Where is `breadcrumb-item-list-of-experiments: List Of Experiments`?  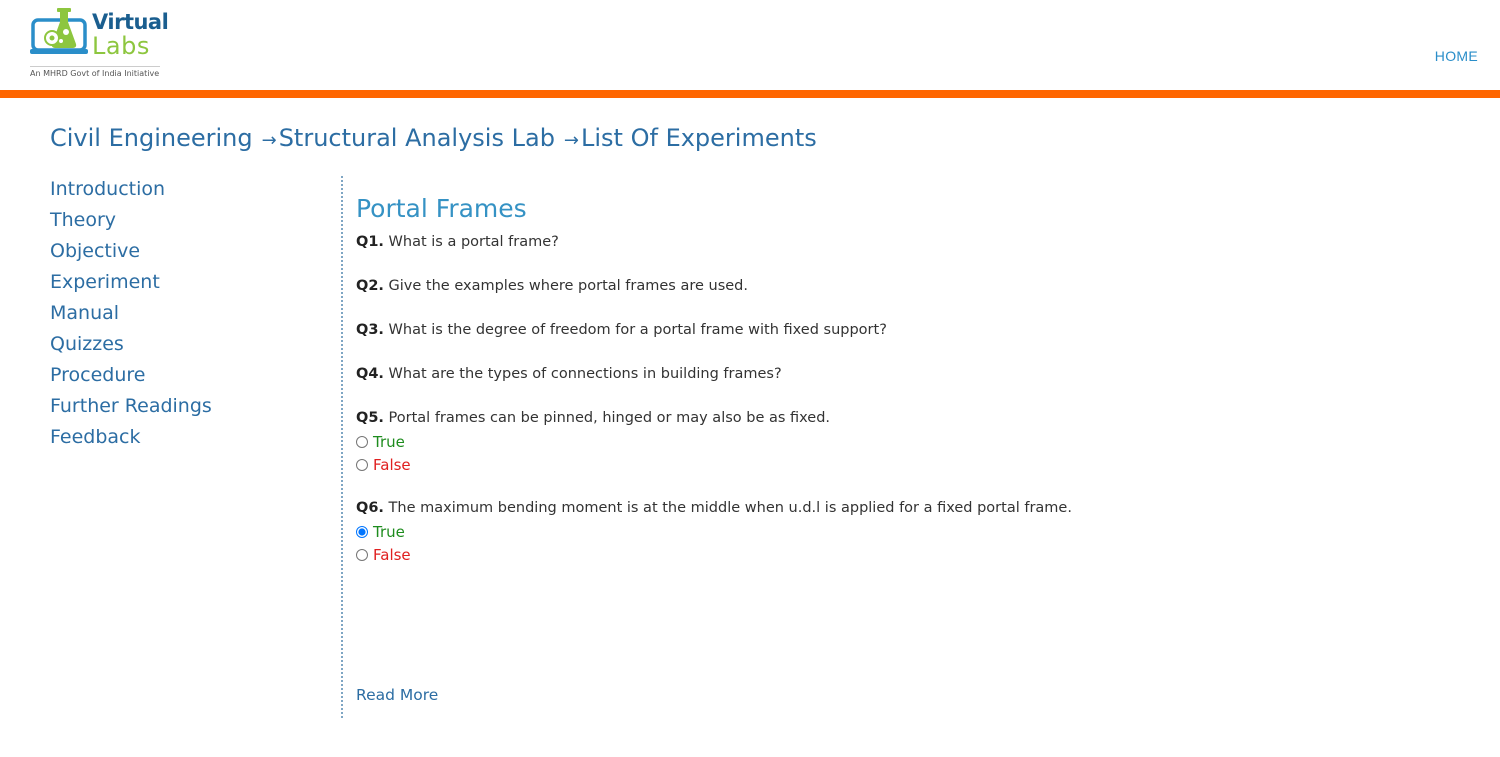 breadcrumb-item-list-of-experiments: List Of Experiments is located at coordinates (699, 138).